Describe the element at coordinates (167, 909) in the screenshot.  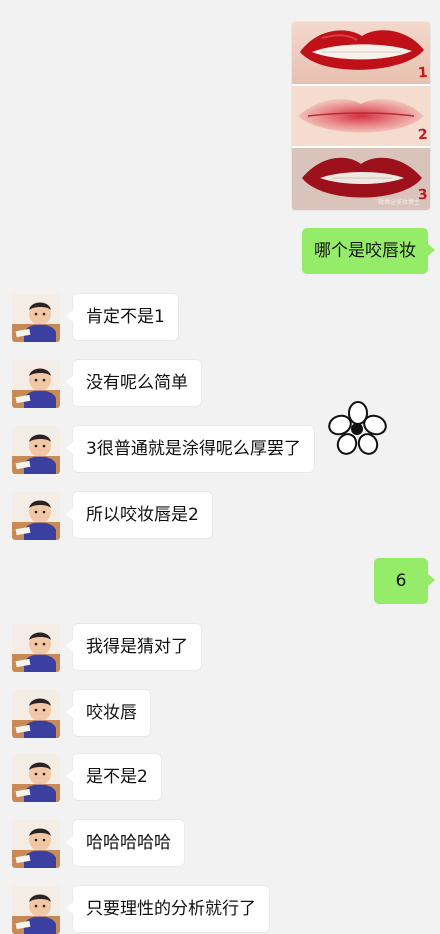
I see `incoming-bubble: 只要理性的分析就行了` at that location.